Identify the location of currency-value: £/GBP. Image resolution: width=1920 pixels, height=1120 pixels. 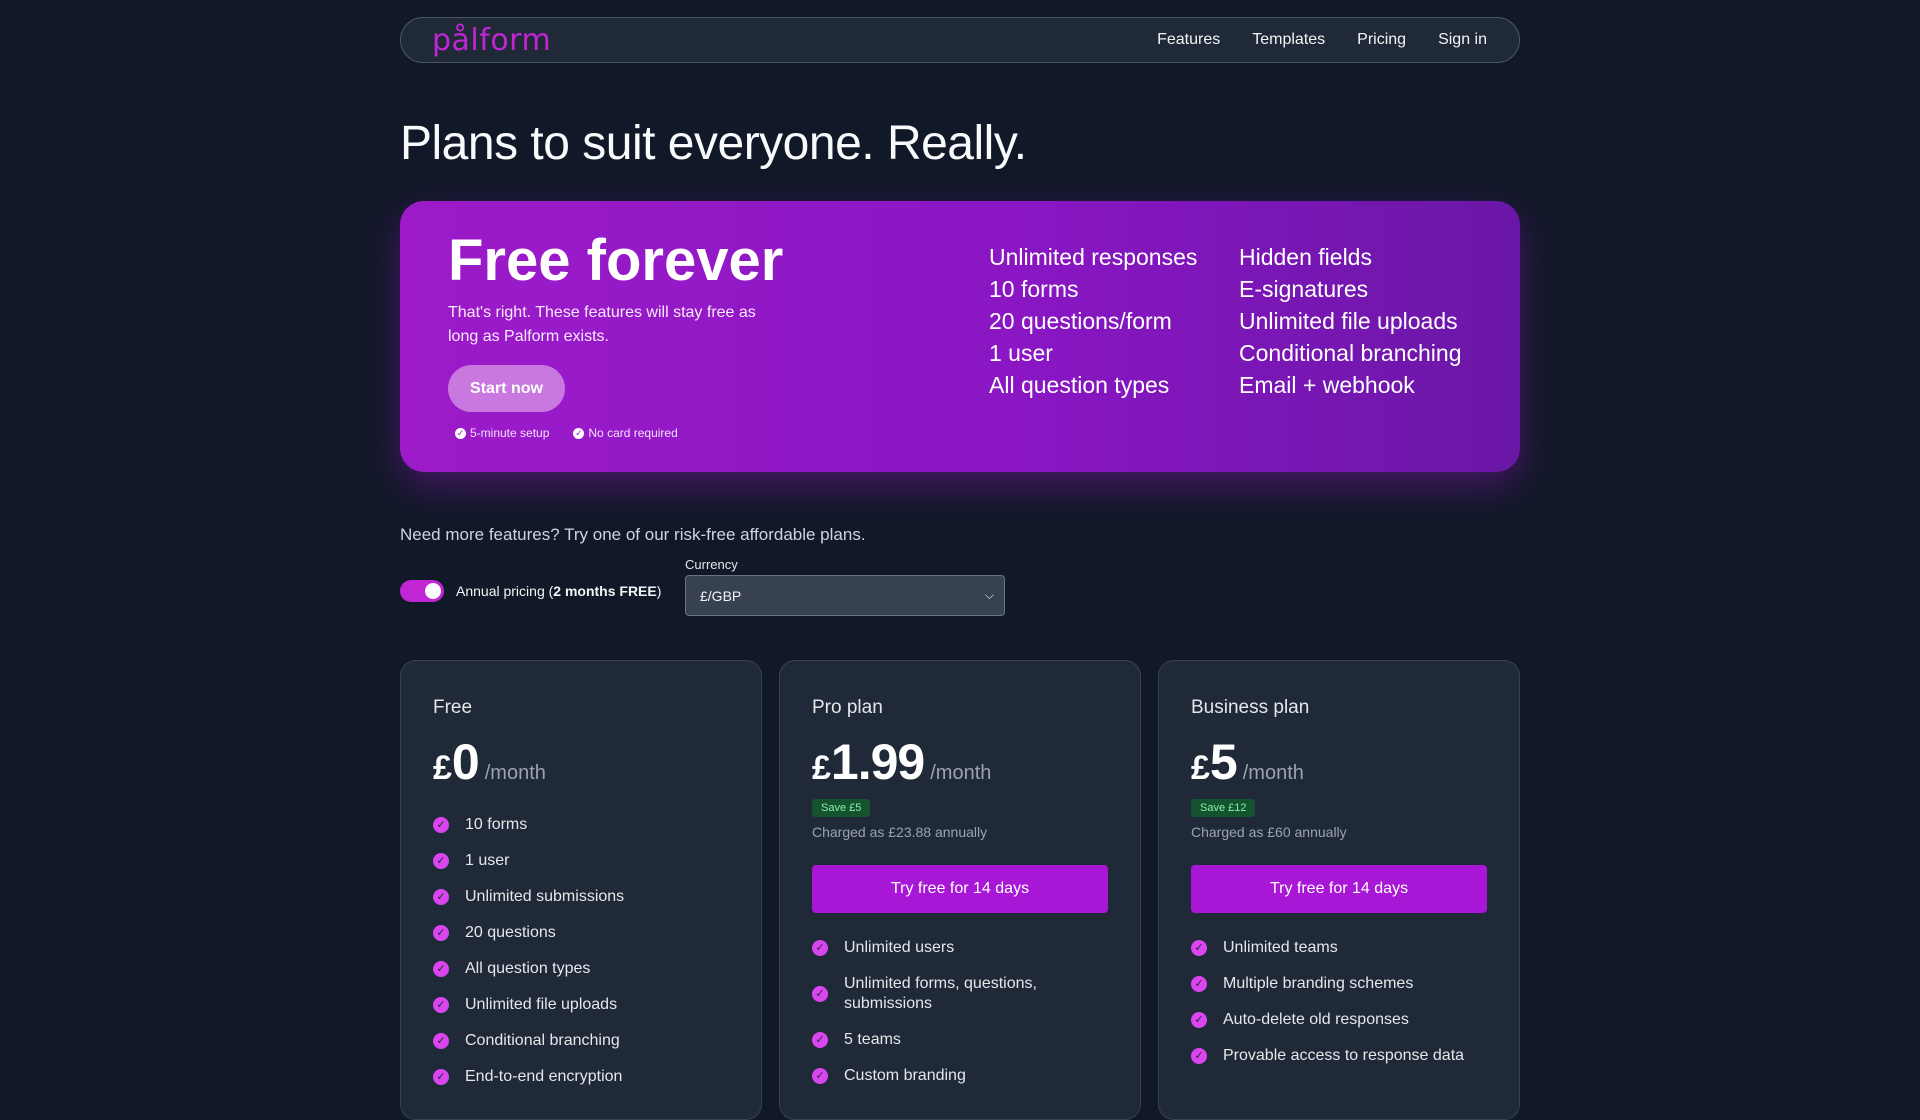
(721, 595).